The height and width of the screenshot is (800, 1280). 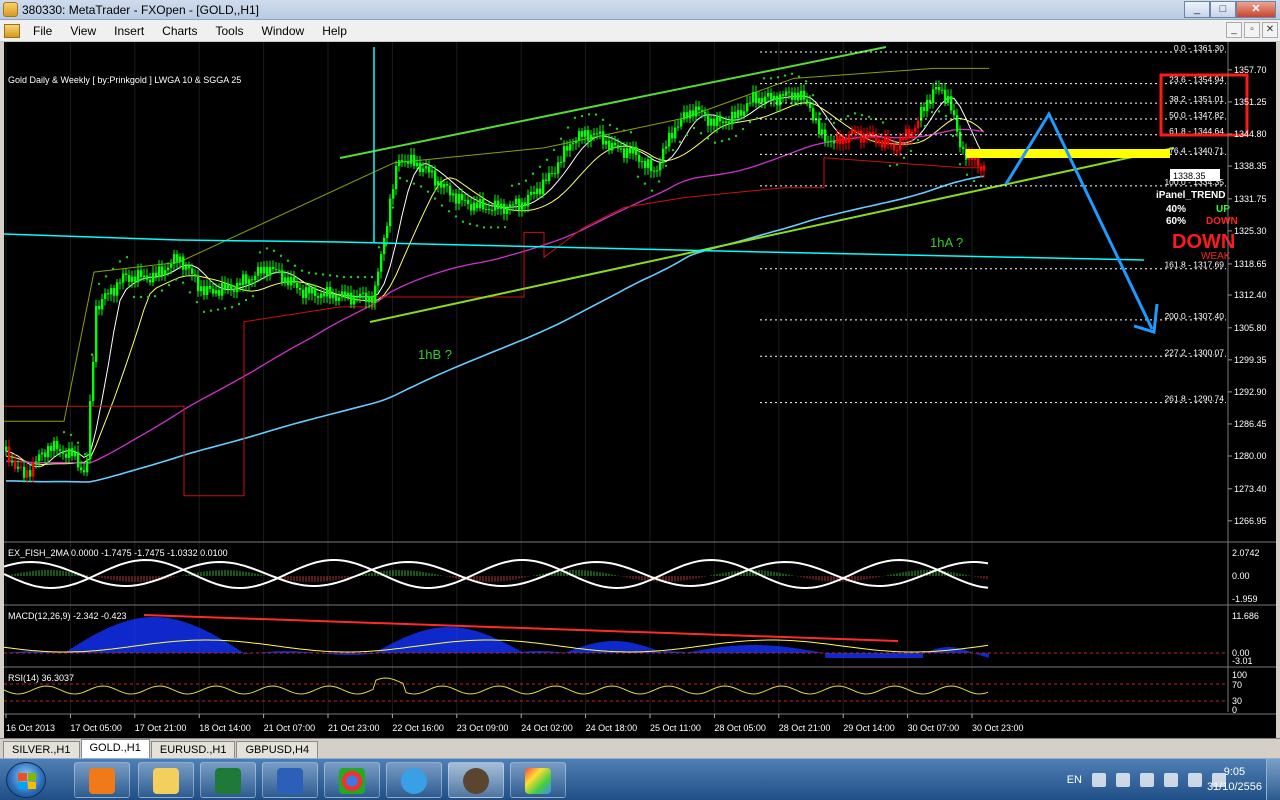 I want to click on taskbar-explorer, so click(x=166, y=780).